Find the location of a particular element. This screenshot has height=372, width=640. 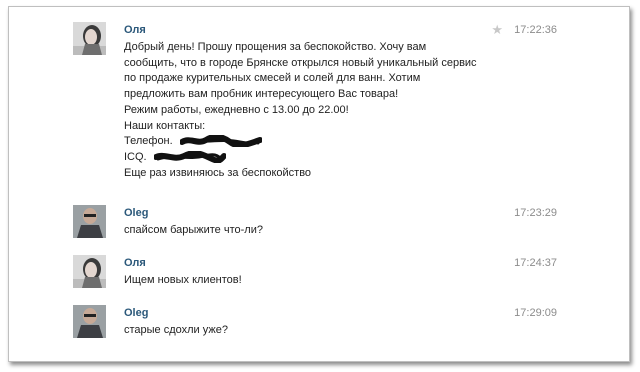

message-line: старые сдохли уже? is located at coordinates (176, 330).